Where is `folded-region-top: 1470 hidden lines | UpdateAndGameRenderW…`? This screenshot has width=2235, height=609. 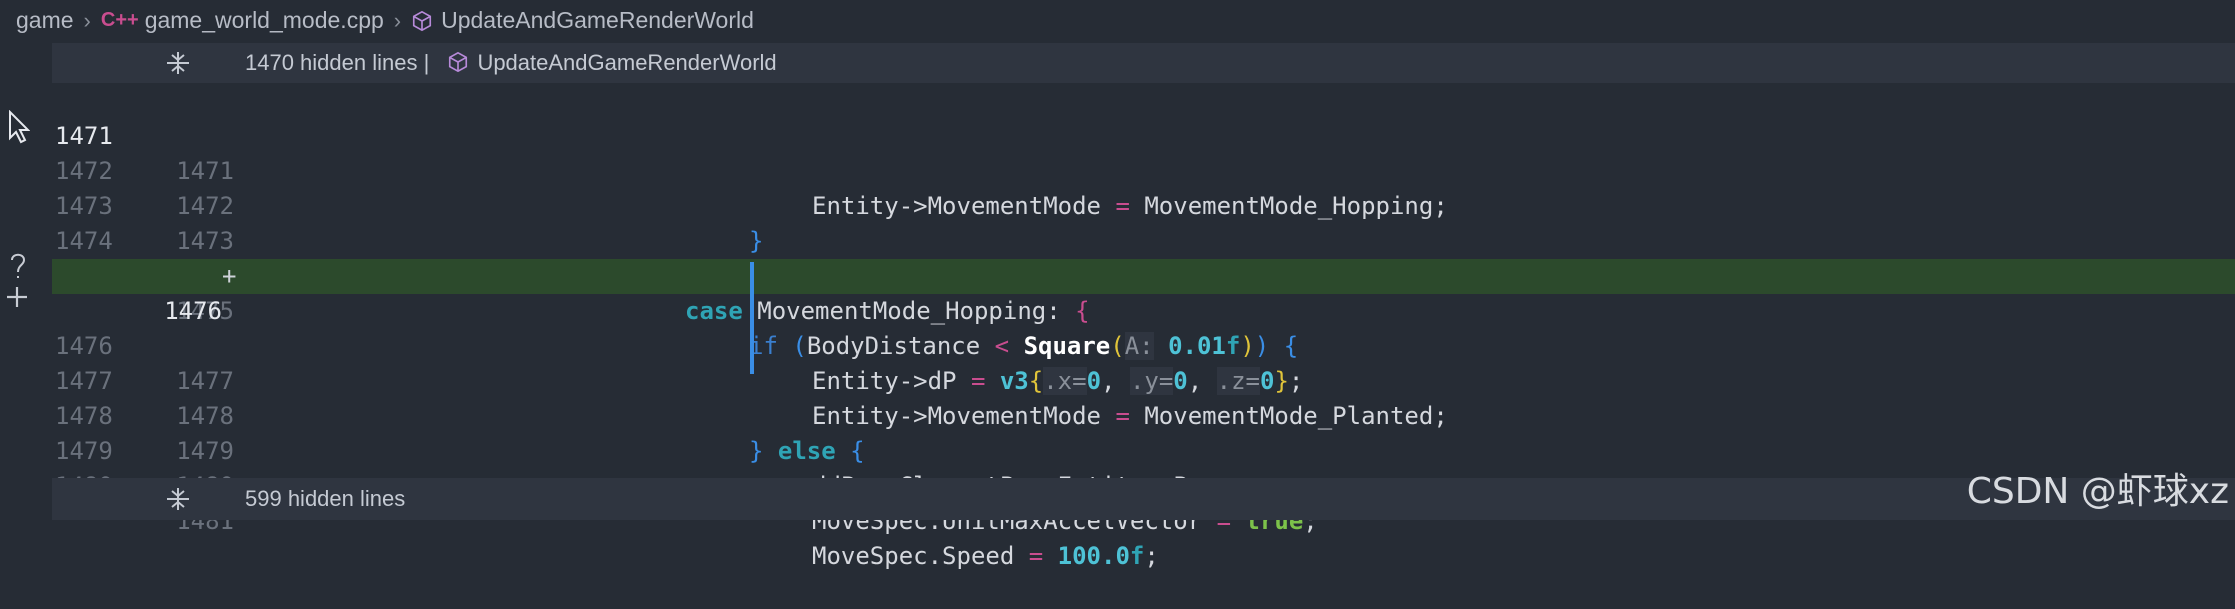
folded-region-top: 1470 hidden lines | UpdateAndGameRenderW… is located at coordinates (1143, 63).